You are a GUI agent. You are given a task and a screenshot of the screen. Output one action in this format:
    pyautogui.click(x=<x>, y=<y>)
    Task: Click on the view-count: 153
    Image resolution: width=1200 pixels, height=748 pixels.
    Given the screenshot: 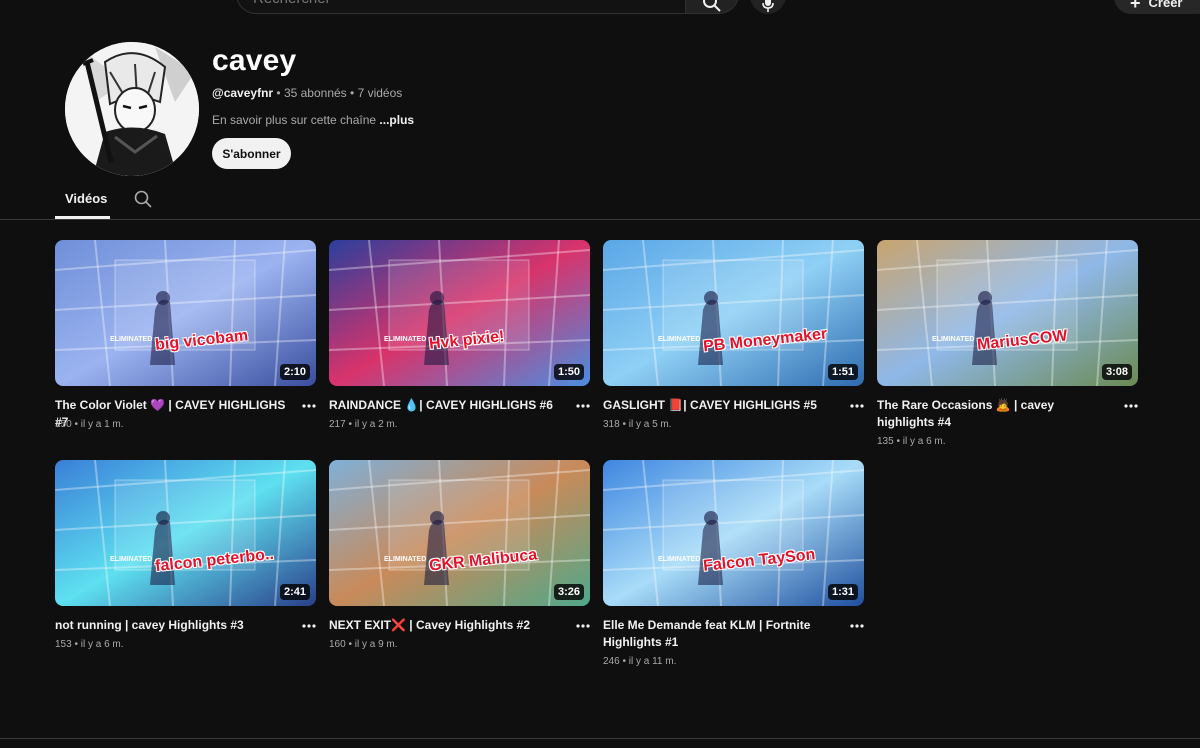 What is the action you would take?
    pyautogui.click(x=63, y=644)
    